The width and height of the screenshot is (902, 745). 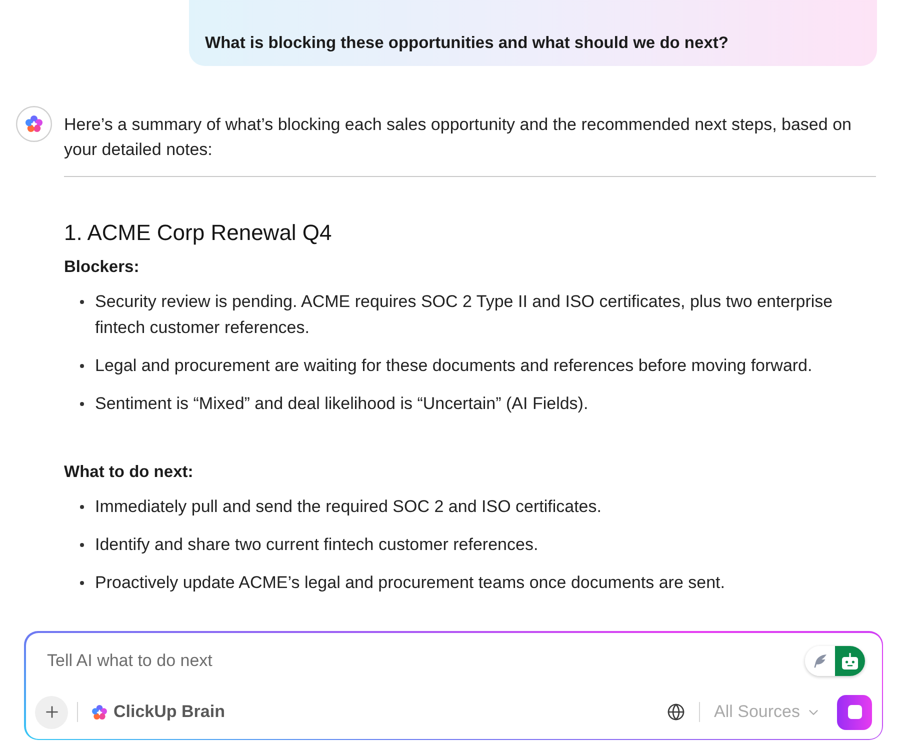 I want to click on square-icon, so click(x=855, y=712).